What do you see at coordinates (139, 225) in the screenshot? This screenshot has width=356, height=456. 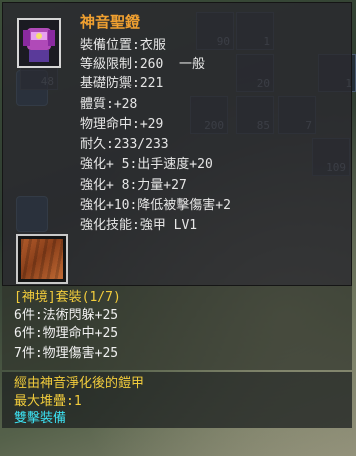 I see `stat-enhance-skill: 強化技能:強甲 LV1` at bounding box center [139, 225].